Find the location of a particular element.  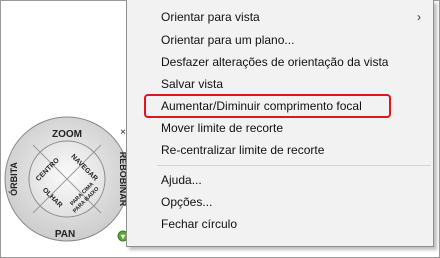

menu-item-label: Mover limite de recorte is located at coordinates (222, 128).